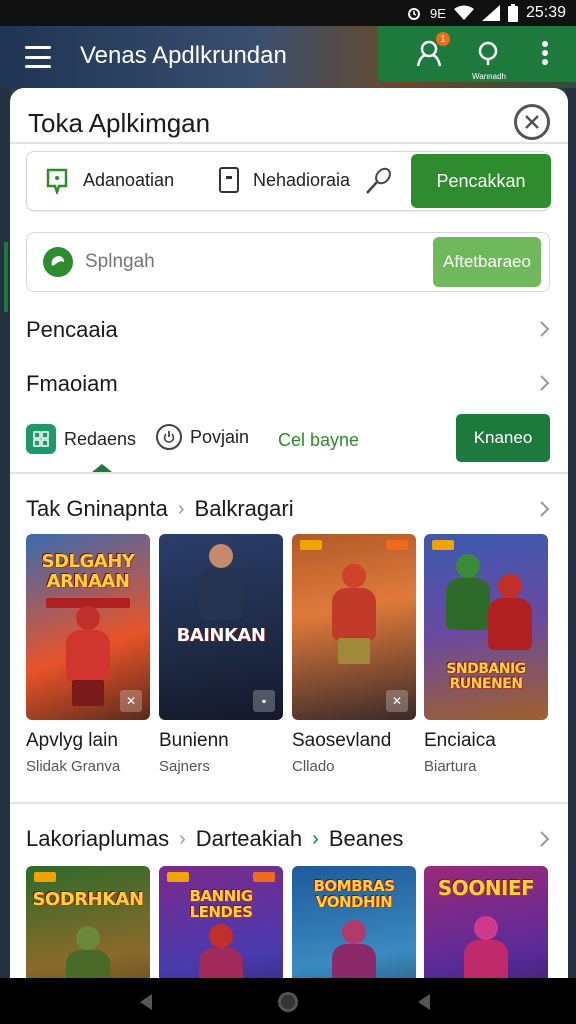  Describe the element at coordinates (489, 76) in the screenshot. I see `search-action-caption: Wannadh` at that location.